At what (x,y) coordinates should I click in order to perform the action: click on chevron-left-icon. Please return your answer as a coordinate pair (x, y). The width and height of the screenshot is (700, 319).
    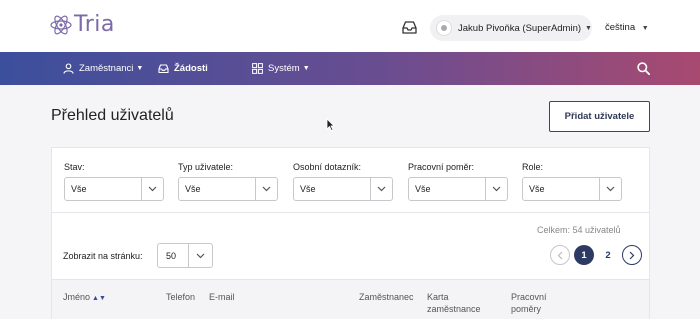
    Looking at the image, I should click on (560, 255).